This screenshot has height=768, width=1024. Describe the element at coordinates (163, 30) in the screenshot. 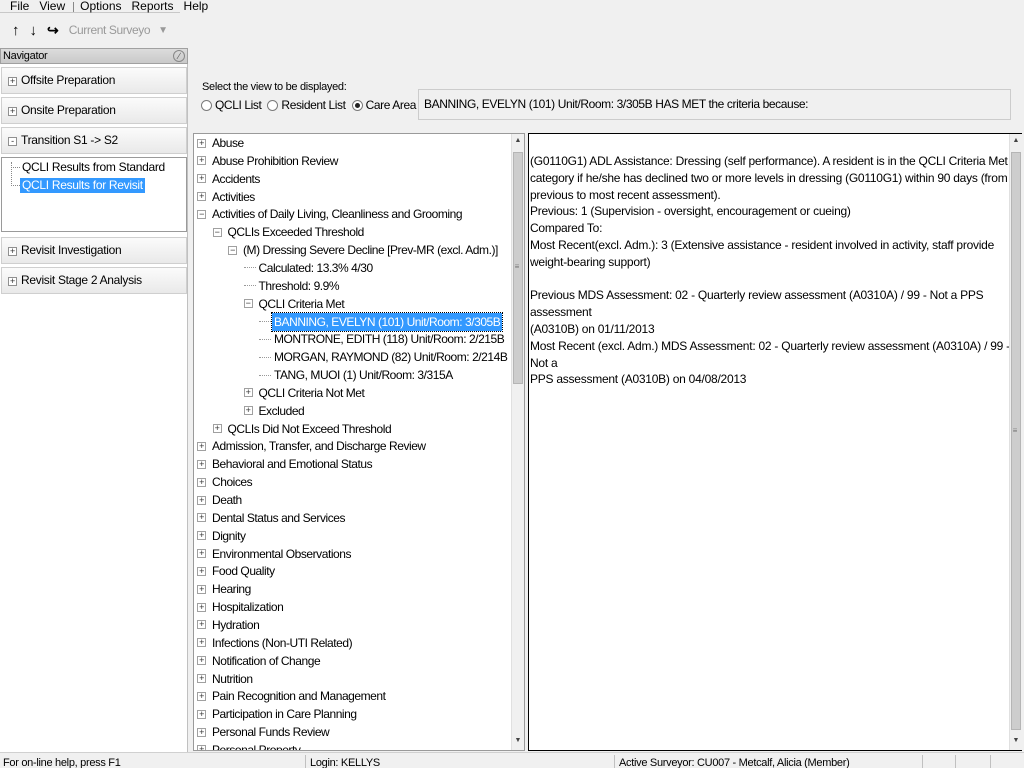

I see `chevron-down-icon: ▼` at that location.